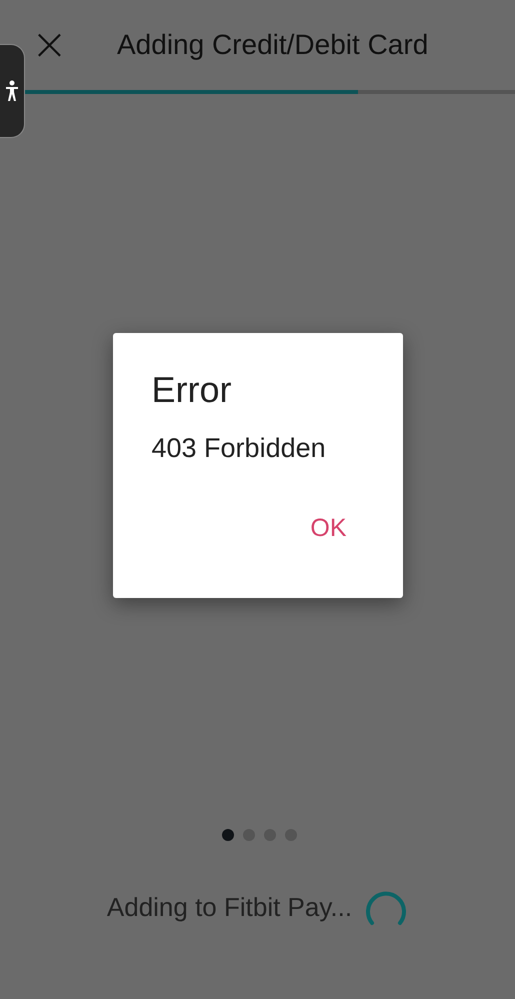  I want to click on close-button: ×, so click(46, 45).